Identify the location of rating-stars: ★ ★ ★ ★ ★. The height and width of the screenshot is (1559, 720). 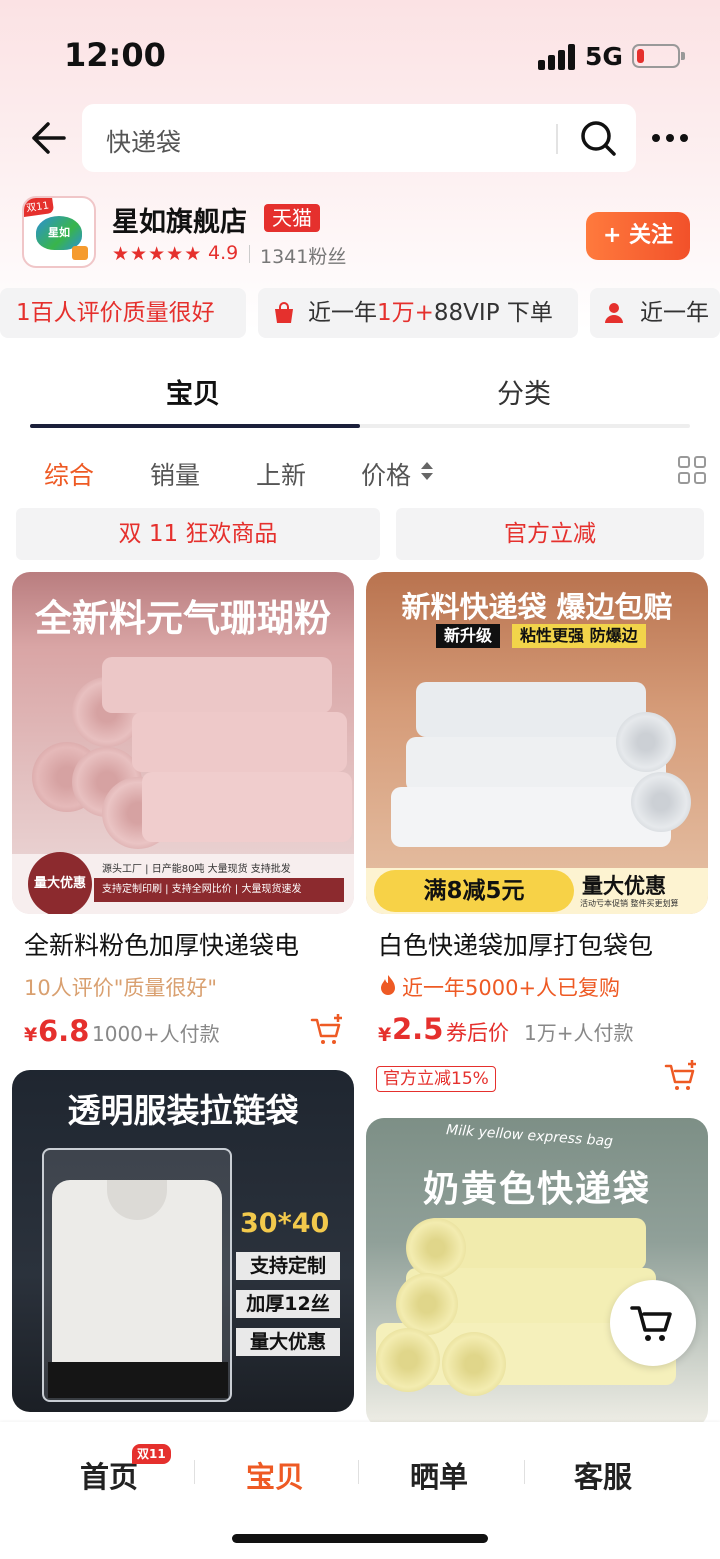
(157, 254).